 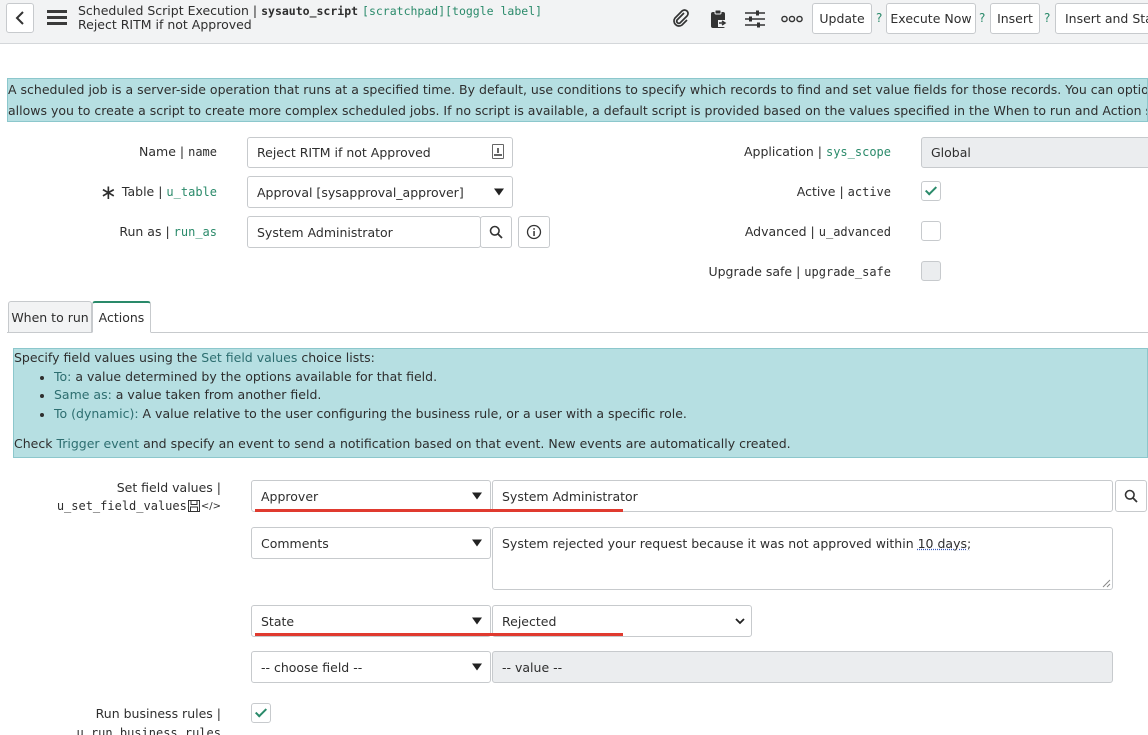 What do you see at coordinates (50, 317) in the screenshot?
I see `tab-when-to-run: When to run` at bounding box center [50, 317].